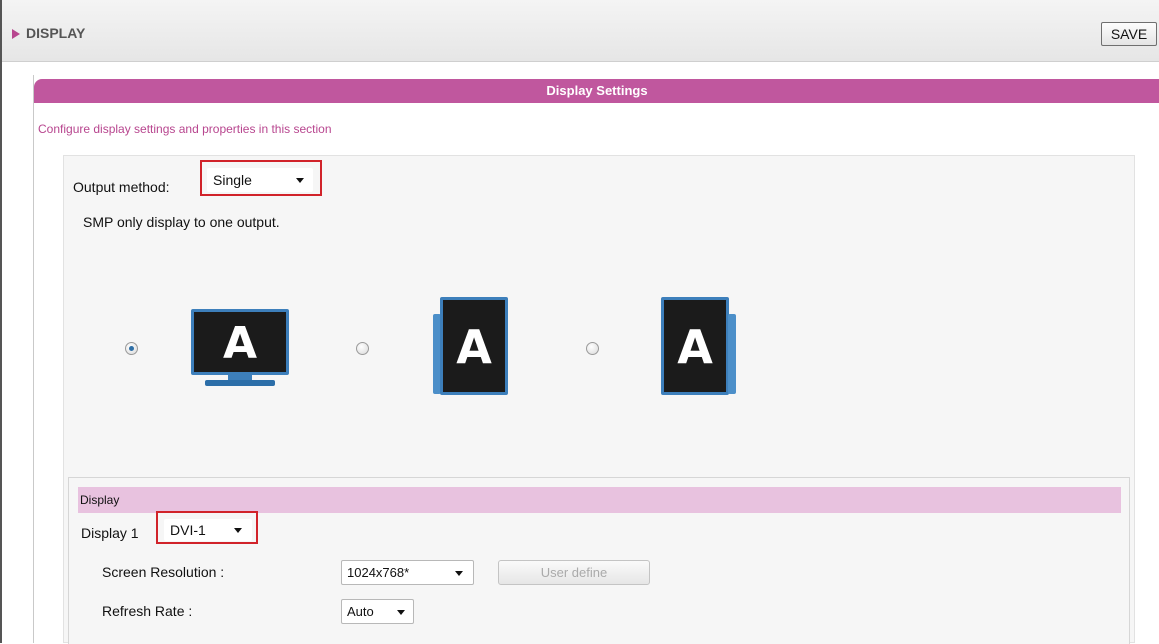  What do you see at coordinates (1129, 34) in the screenshot?
I see `save-button: SAVE` at bounding box center [1129, 34].